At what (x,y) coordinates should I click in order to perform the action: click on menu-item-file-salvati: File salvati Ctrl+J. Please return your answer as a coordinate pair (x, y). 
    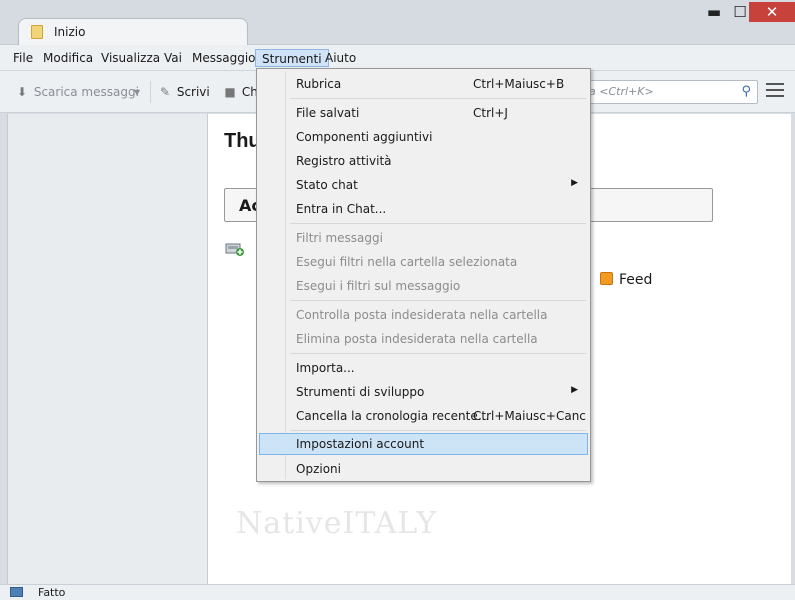
    Looking at the image, I should click on (423, 113).